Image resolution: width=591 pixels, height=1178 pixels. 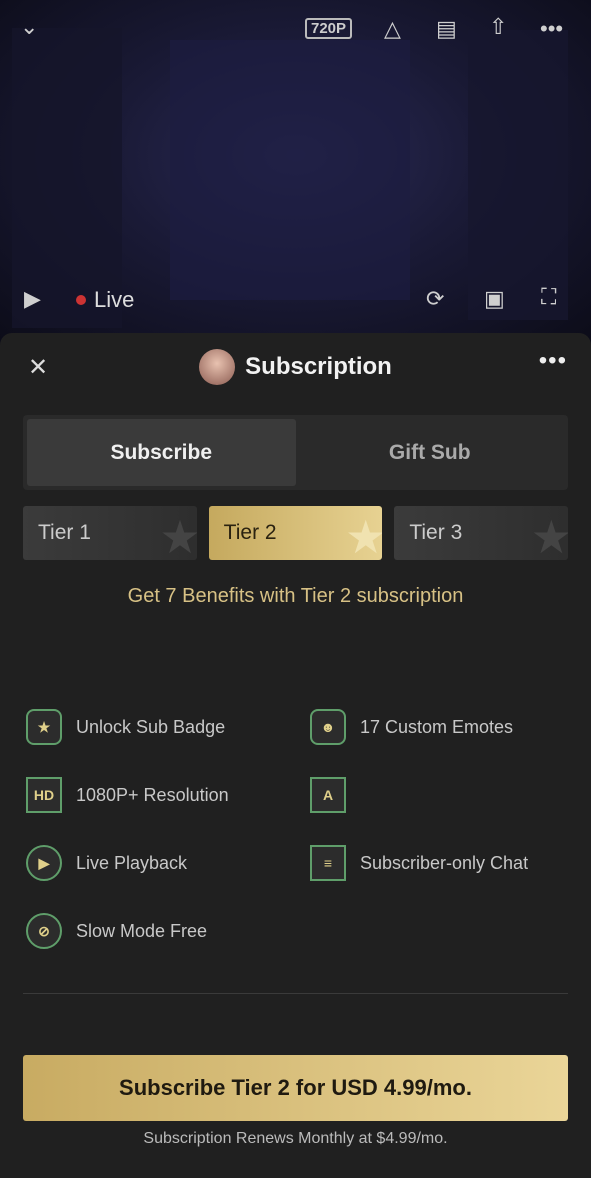 What do you see at coordinates (114, 299) in the screenshot?
I see `live-label: Live` at bounding box center [114, 299].